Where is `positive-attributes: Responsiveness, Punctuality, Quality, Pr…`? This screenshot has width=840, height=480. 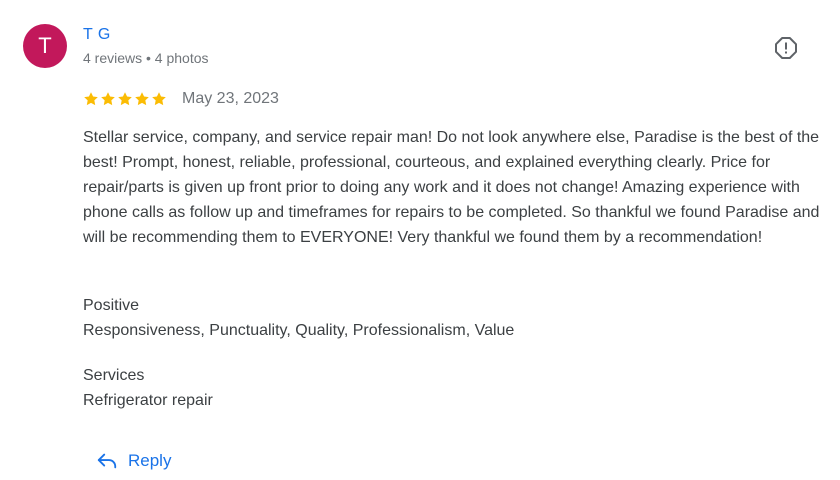 positive-attributes: Responsiveness, Punctuality, Quality, Pr… is located at coordinates (299, 330).